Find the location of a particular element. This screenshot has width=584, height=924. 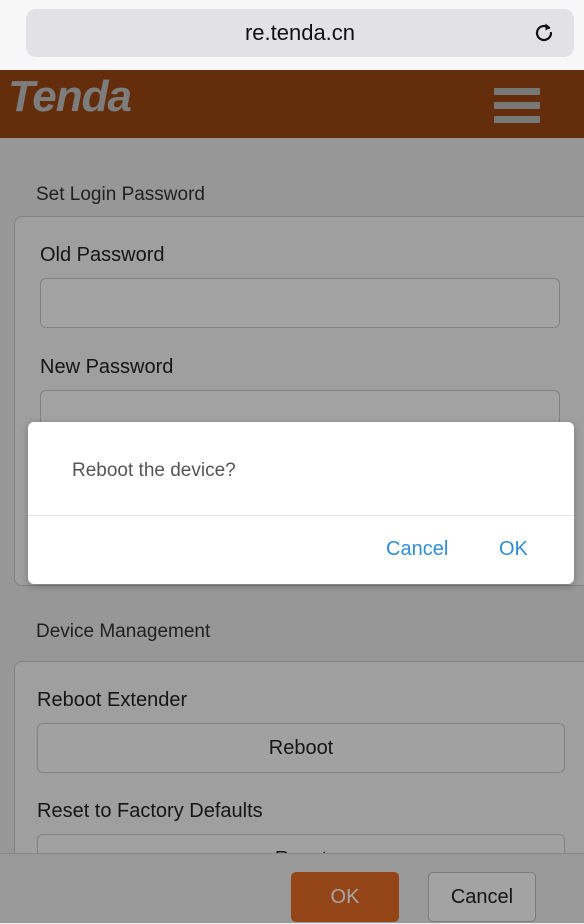

url-field: re.tenda.cn is located at coordinates (300, 33).